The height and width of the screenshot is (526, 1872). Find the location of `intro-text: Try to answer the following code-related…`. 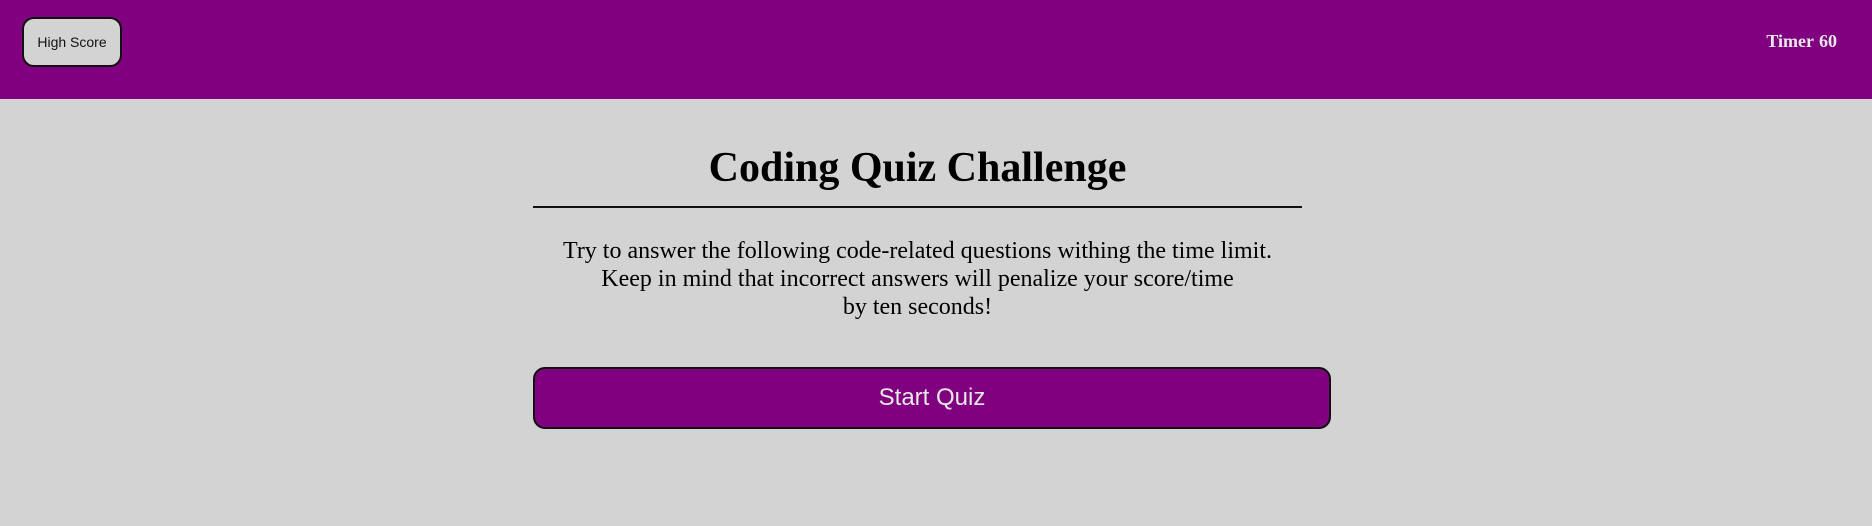

intro-text: Try to answer the following code-related… is located at coordinates (917, 279).